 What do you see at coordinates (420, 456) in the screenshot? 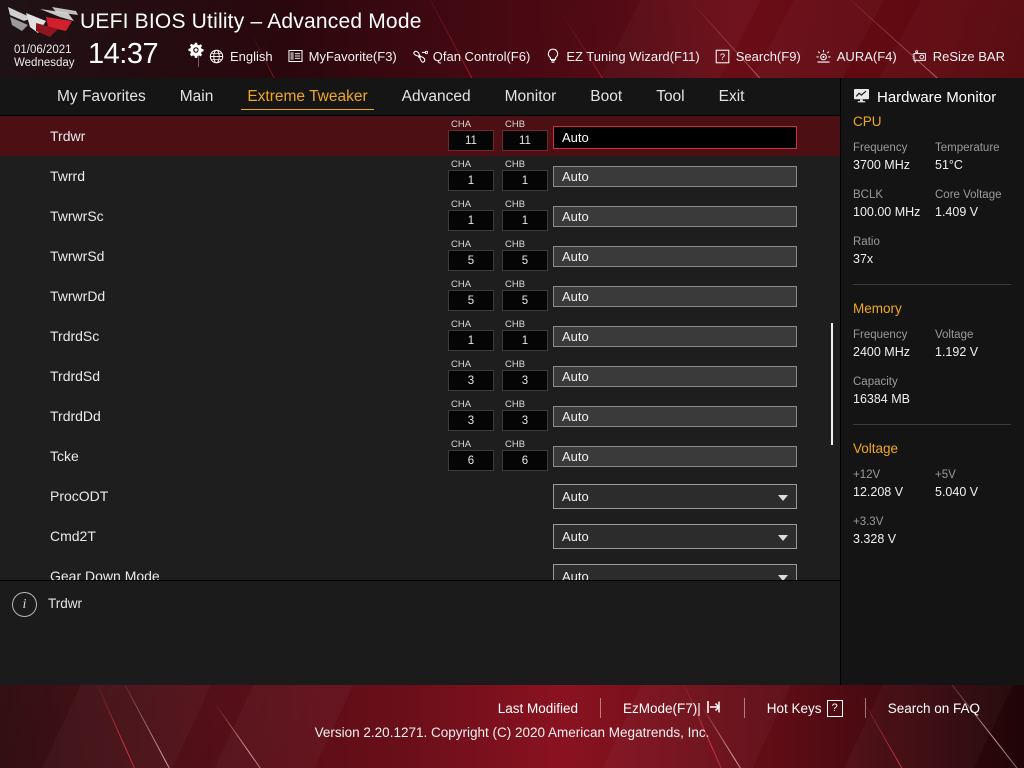
I see `setting-row: Tcke CHA 6 CHB 6 Auto` at bounding box center [420, 456].